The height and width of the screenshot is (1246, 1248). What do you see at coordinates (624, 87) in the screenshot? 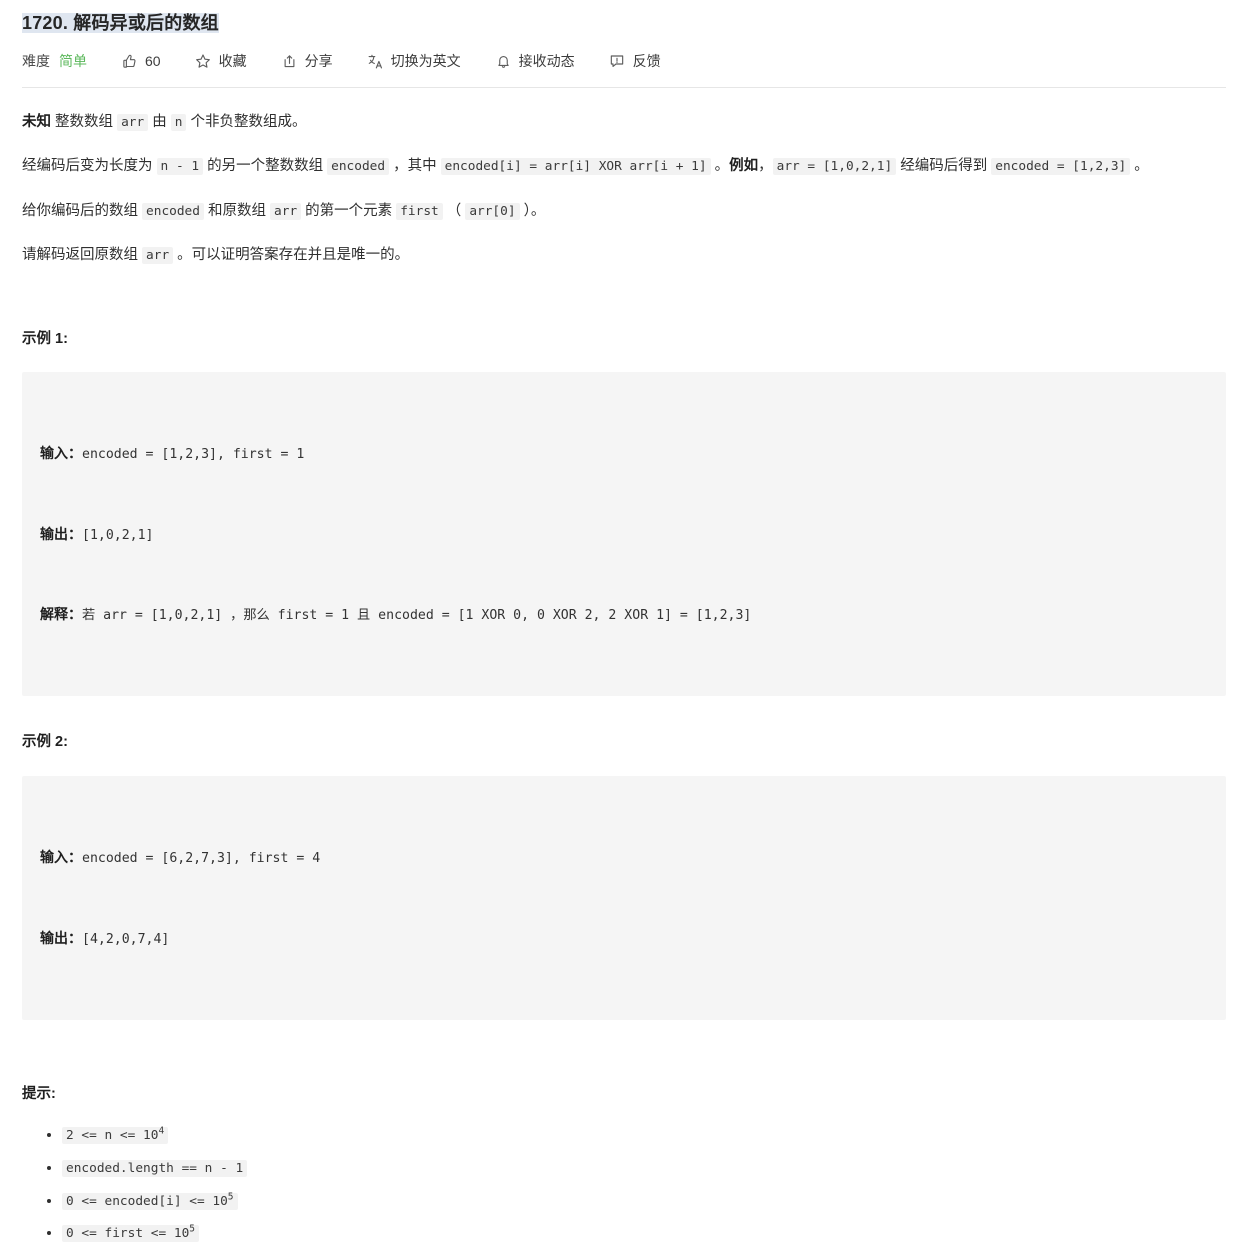
I see `header-divider` at bounding box center [624, 87].